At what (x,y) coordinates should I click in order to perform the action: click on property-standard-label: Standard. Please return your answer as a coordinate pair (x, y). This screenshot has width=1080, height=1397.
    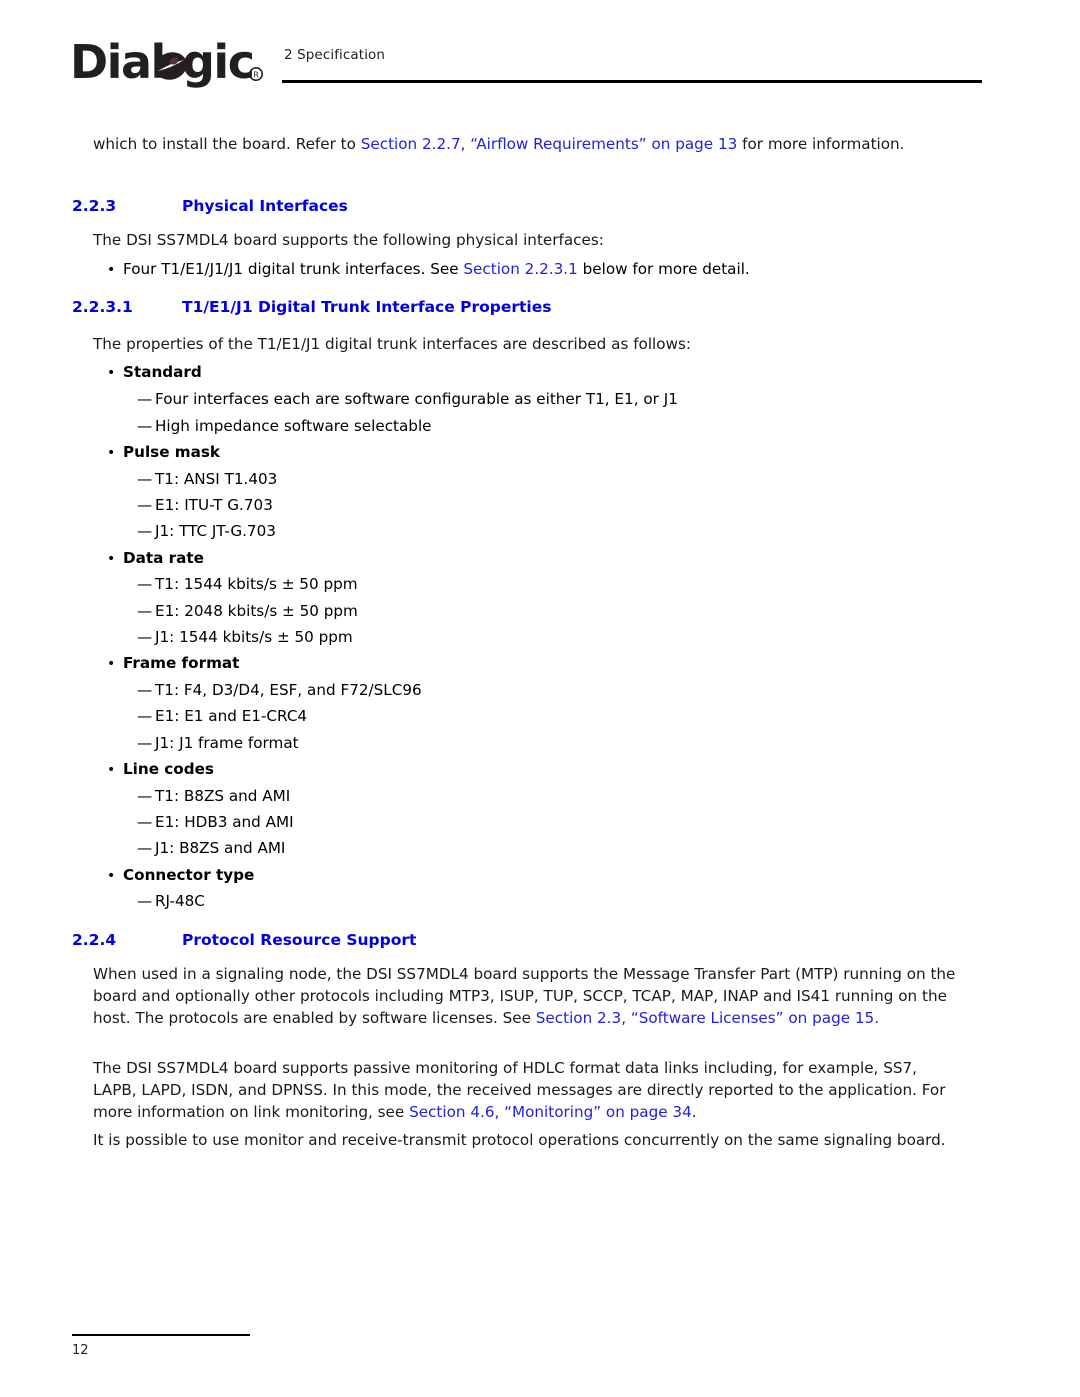
    Looking at the image, I should click on (162, 372).